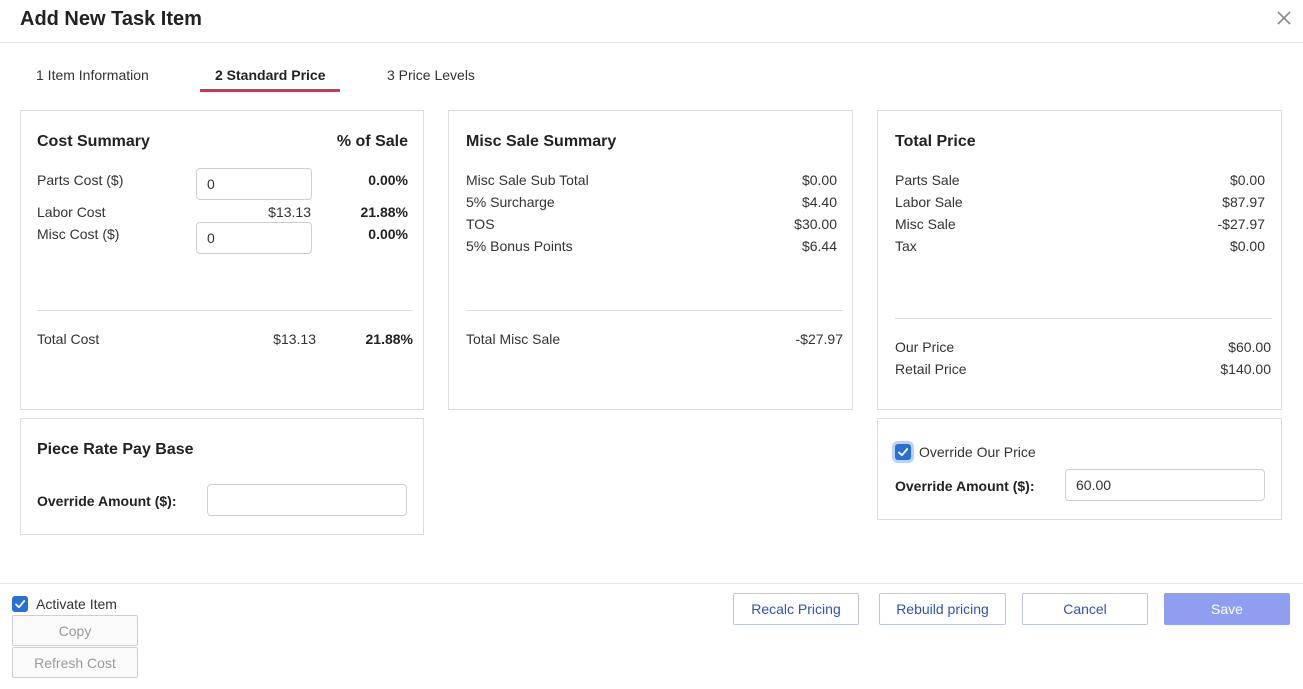 Image resolution: width=1303 pixels, height=689 pixels. Describe the element at coordinates (651, 21) in the screenshot. I see `dialog-header: Add New Task Item` at that location.